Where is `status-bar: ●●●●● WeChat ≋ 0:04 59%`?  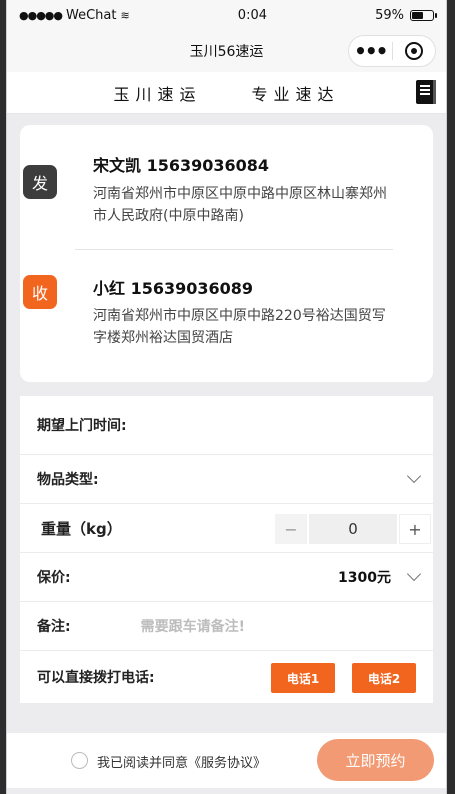
status-bar: ●●●●● WeChat ≋ 0:04 59% is located at coordinates (226, 15).